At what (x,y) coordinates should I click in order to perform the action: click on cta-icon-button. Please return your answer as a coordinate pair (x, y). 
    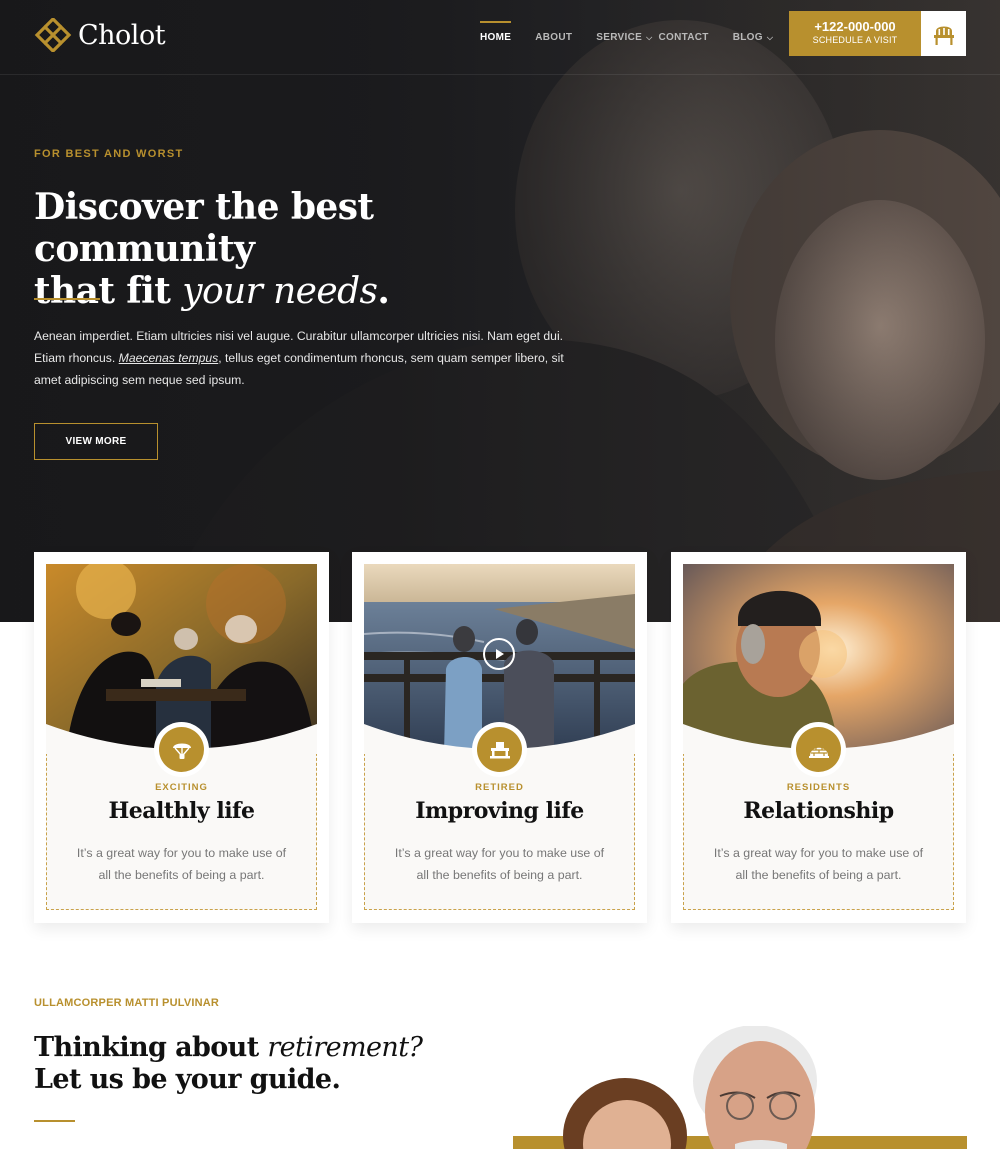
    Looking at the image, I should click on (943, 33).